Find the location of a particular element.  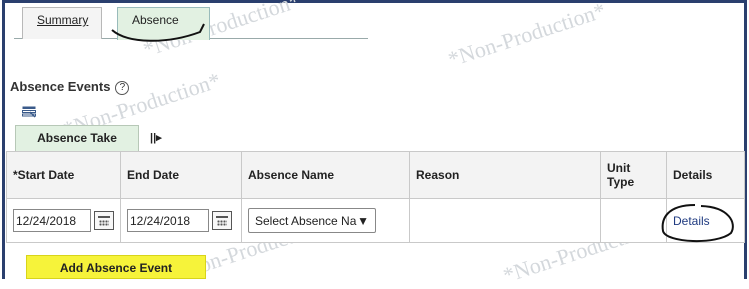

tab-summary: Summary is located at coordinates (62, 23).